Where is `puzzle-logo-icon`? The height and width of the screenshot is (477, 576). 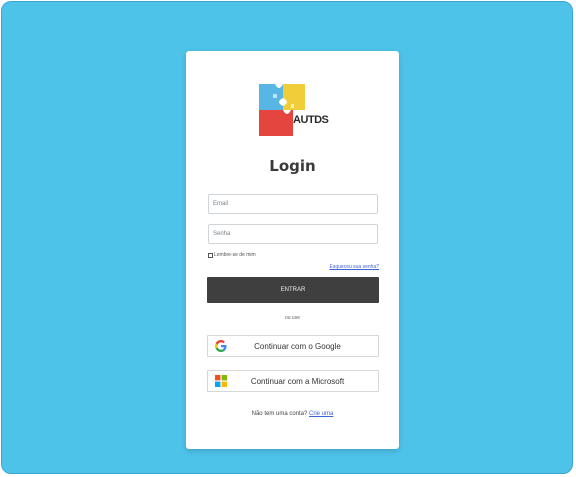
puzzle-logo-icon is located at coordinates (282, 110).